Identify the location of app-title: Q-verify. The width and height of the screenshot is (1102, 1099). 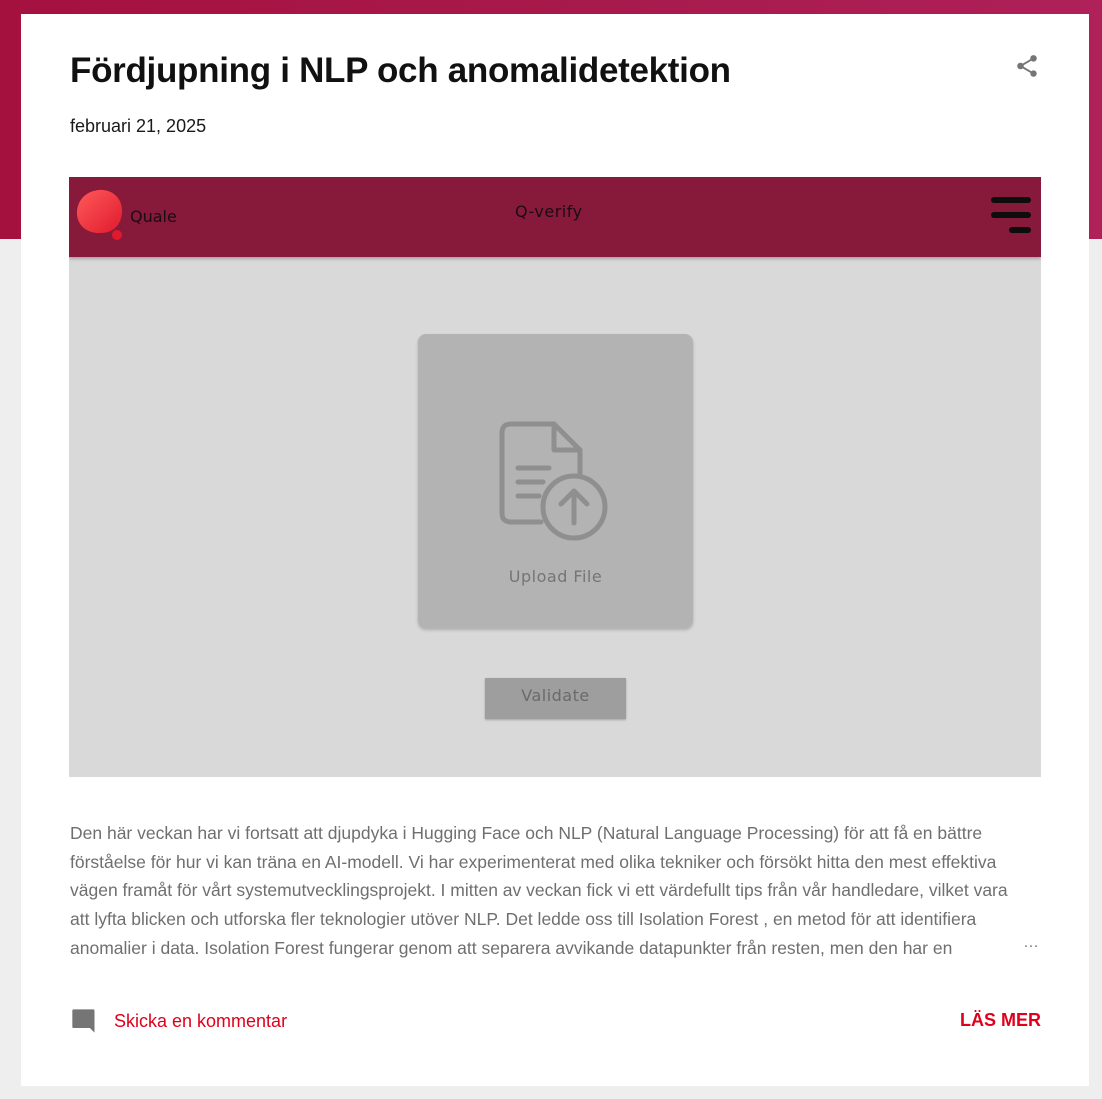
(549, 211).